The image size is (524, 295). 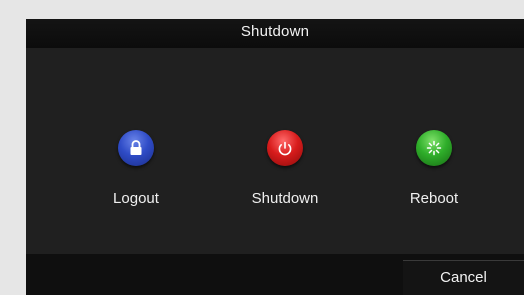 What do you see at coordinates (463, 277) in the screenshot?
I see `cancel-button: Cancel` at bounding box center [463, 277].